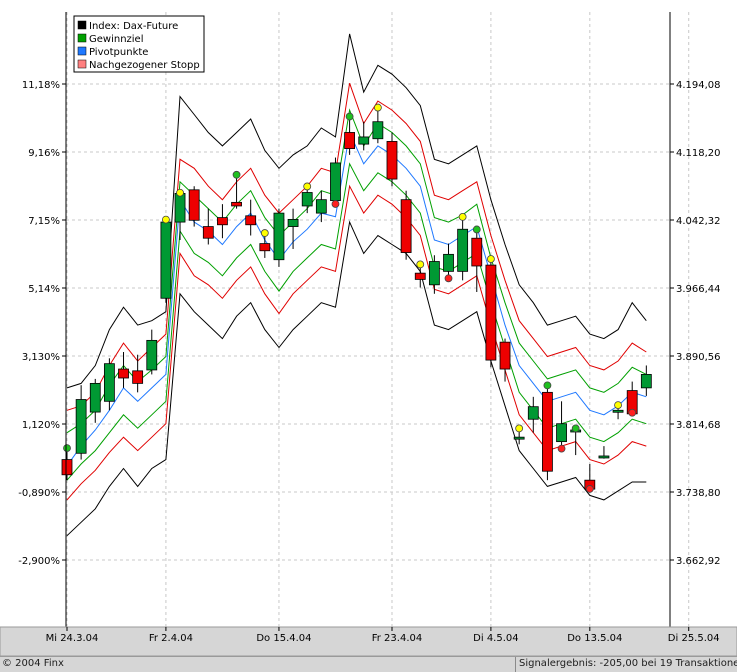  Describe the element at coordinates (283, 638) in the screenshot. I see `x-tick-label: Do 15.4.04` at that location.